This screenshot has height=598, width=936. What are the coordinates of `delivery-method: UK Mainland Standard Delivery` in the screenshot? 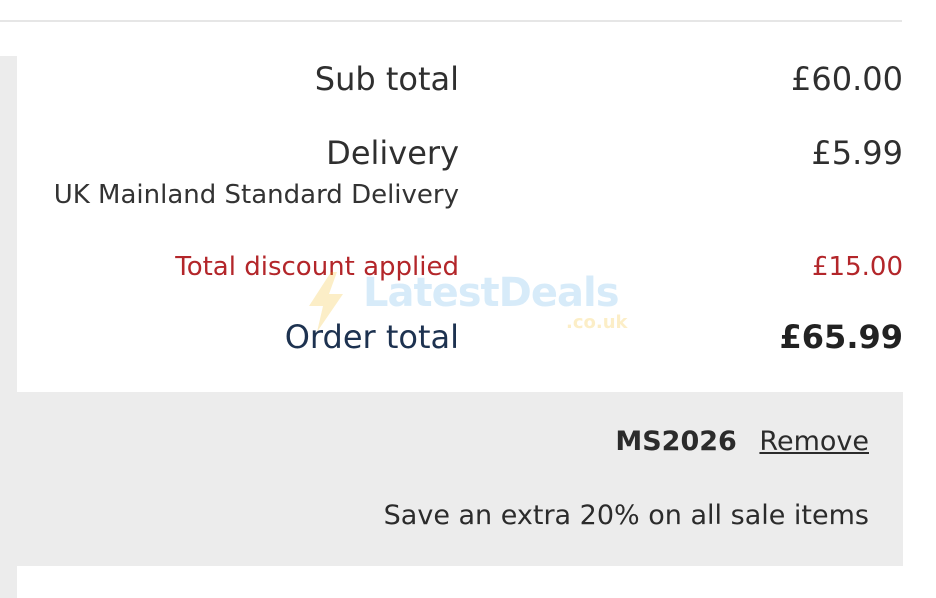 It's located at (256, 195).